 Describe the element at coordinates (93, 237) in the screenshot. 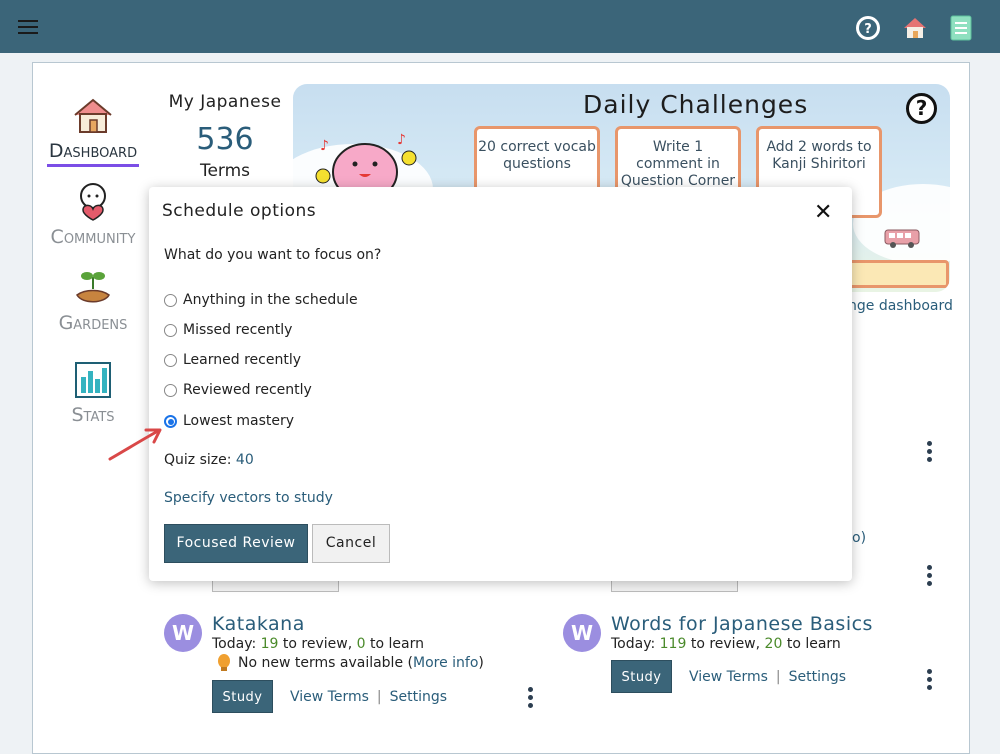

I see `nav-label: Community` at that location.